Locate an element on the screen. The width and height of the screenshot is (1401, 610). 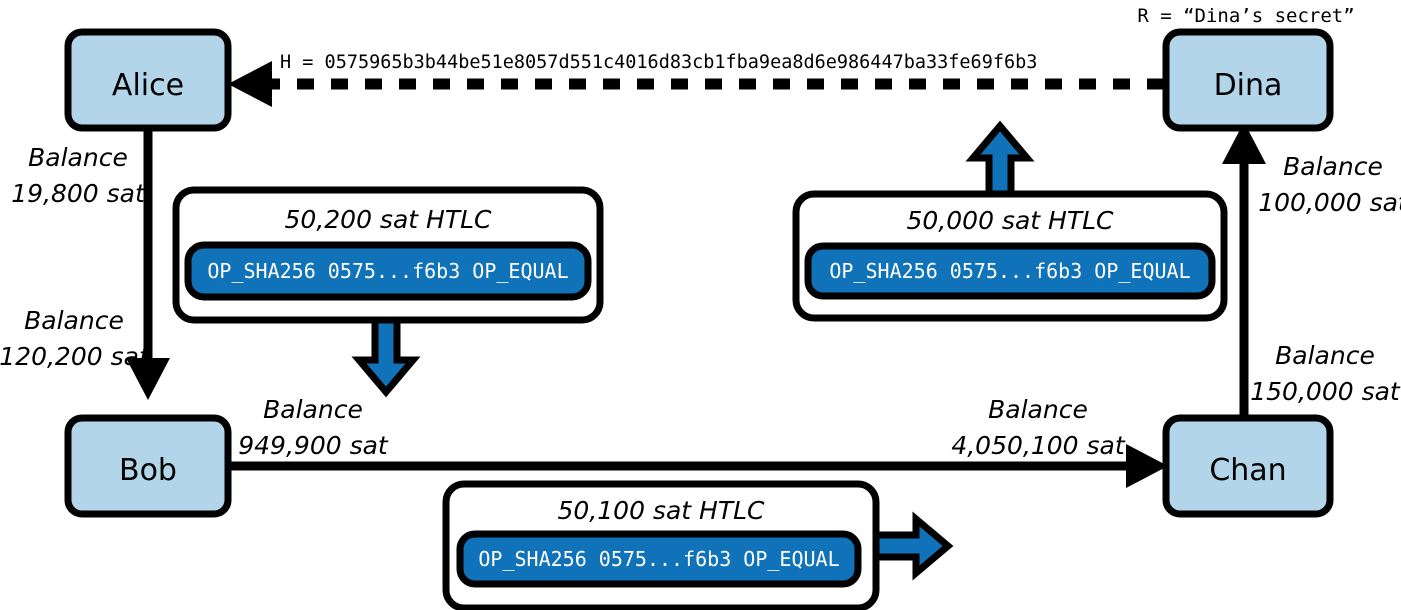
balance-alice-top-line2: 19,800 sat is located at coordinates (78, 193).